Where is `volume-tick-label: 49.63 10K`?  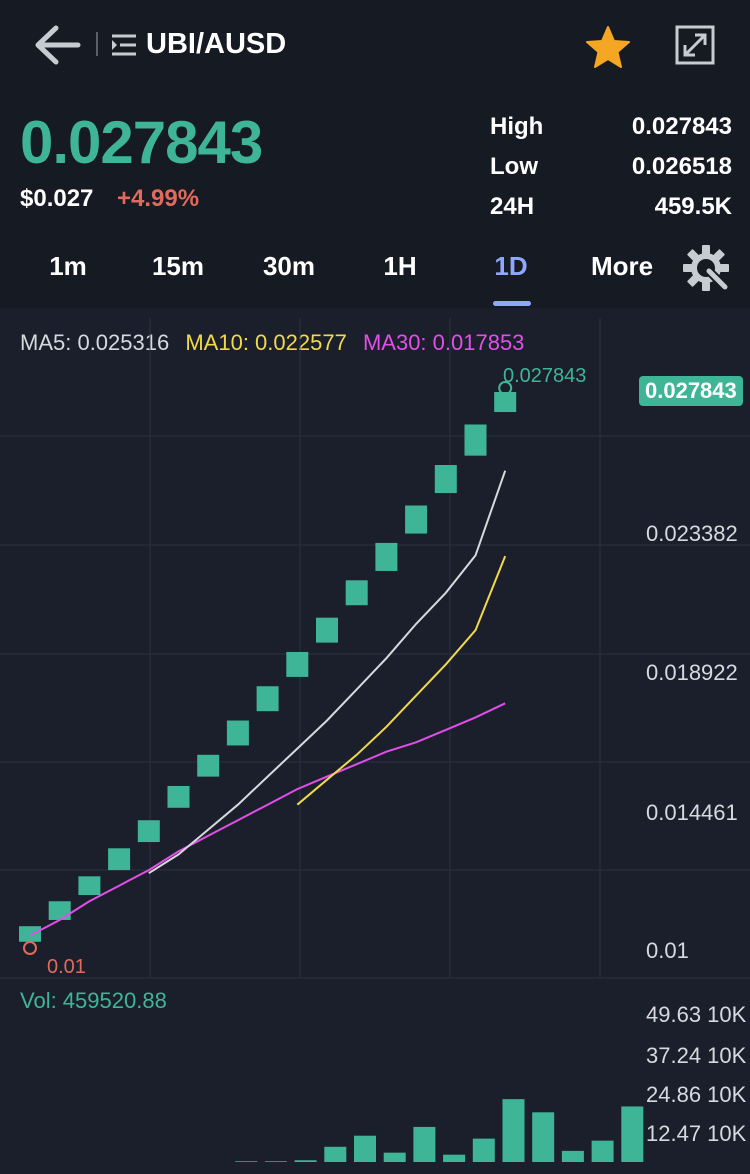
volume-tick-label: 49.63 10K is located at coordinates (696, 1014).